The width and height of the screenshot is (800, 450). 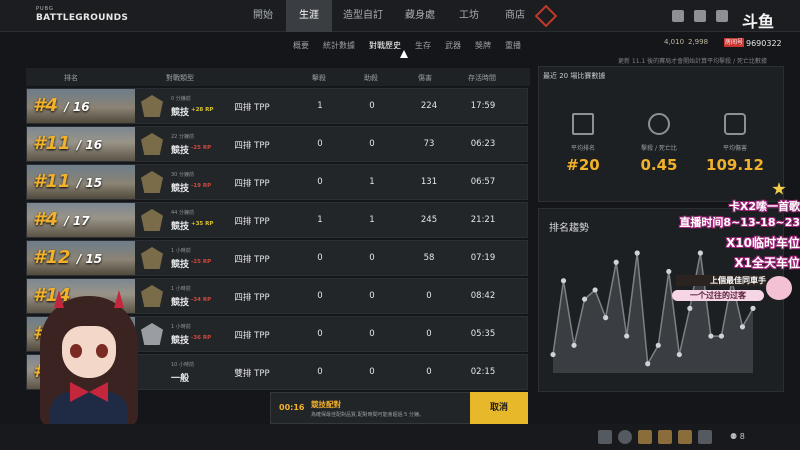 What do you see at coordinates (705, 437) in the screenshot?
I see `add-member-icon` at bounding box center [705, 437].